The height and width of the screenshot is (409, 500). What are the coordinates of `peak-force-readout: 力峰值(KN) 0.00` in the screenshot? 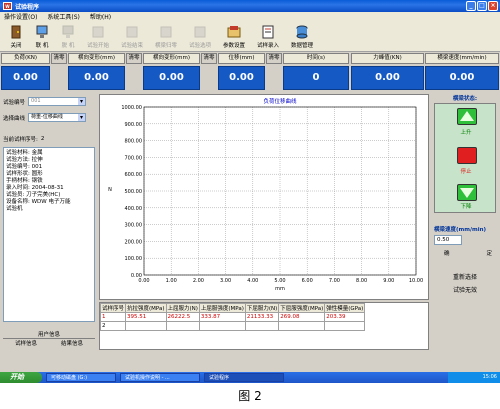 It's located at (387, 72).